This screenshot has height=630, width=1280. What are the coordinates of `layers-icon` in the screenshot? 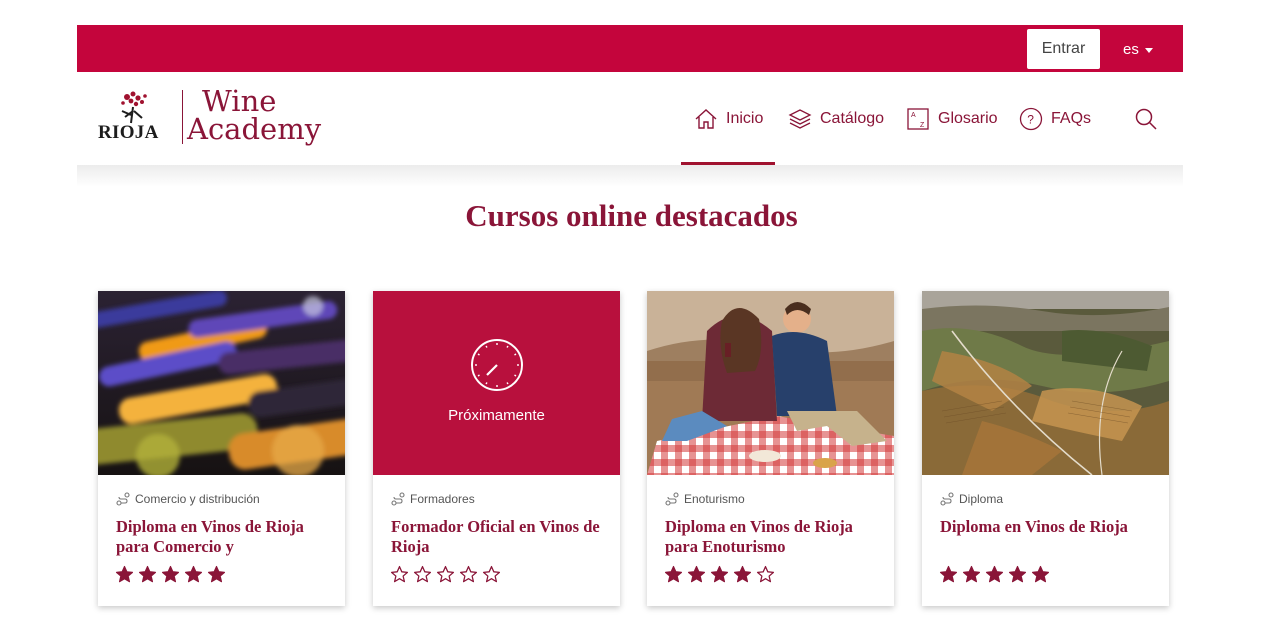 It's located at (800, 119).